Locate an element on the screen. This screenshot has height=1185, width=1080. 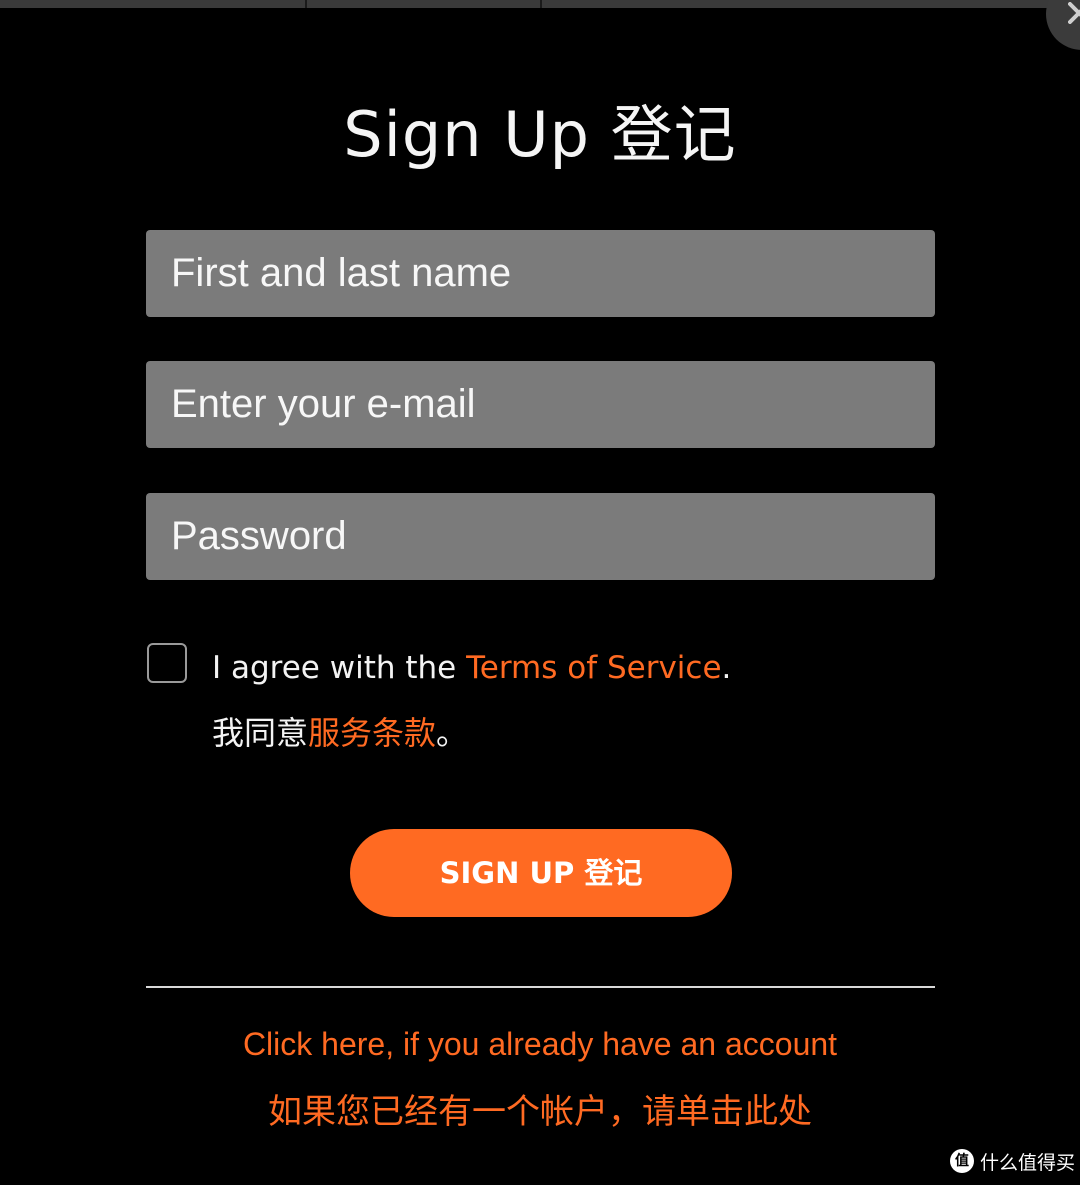
password-input is located at coordinates (540, 536).